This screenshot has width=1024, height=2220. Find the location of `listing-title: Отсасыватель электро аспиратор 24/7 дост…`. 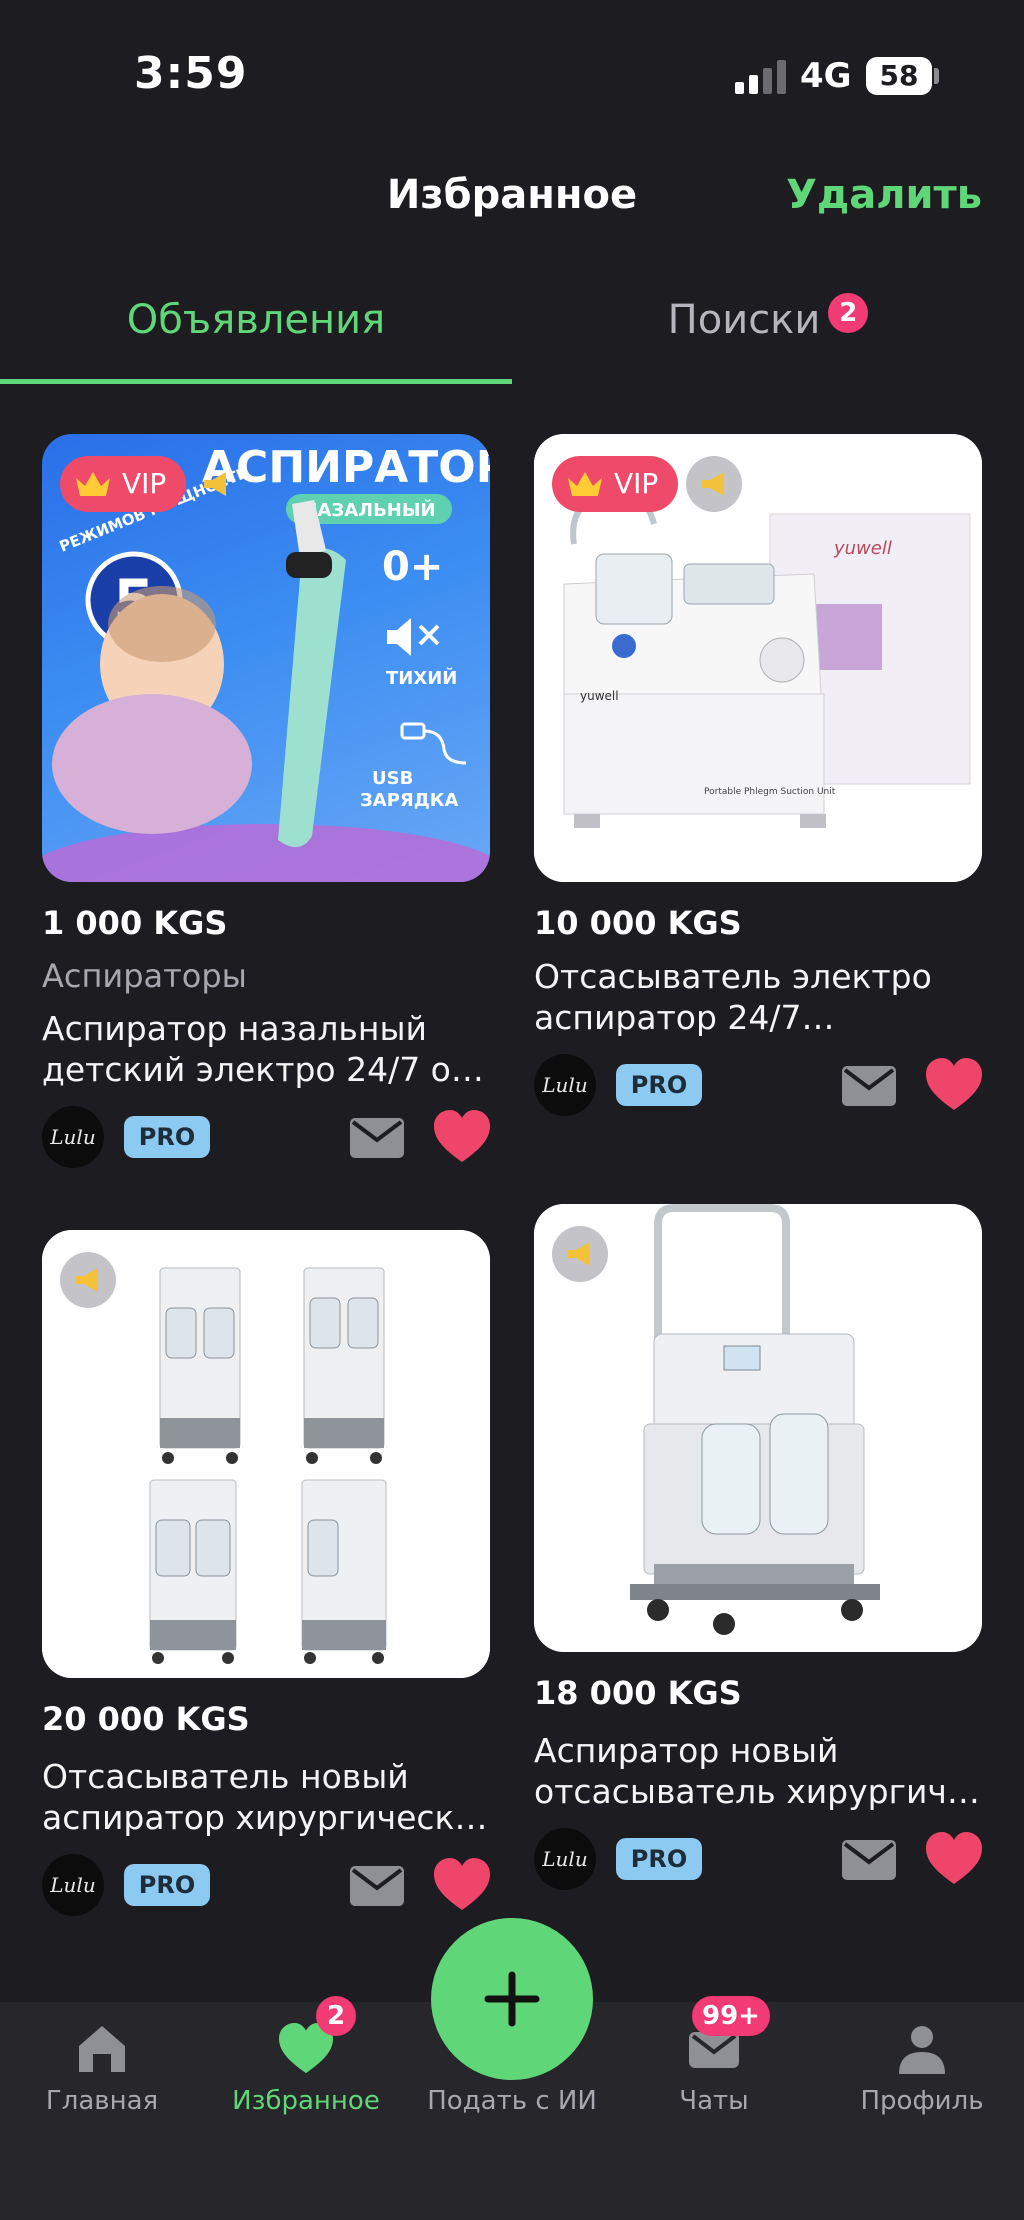

listing-title: Отсасыватель электро аспиратор 24/7 дост… is located at coordinates (758, 997).